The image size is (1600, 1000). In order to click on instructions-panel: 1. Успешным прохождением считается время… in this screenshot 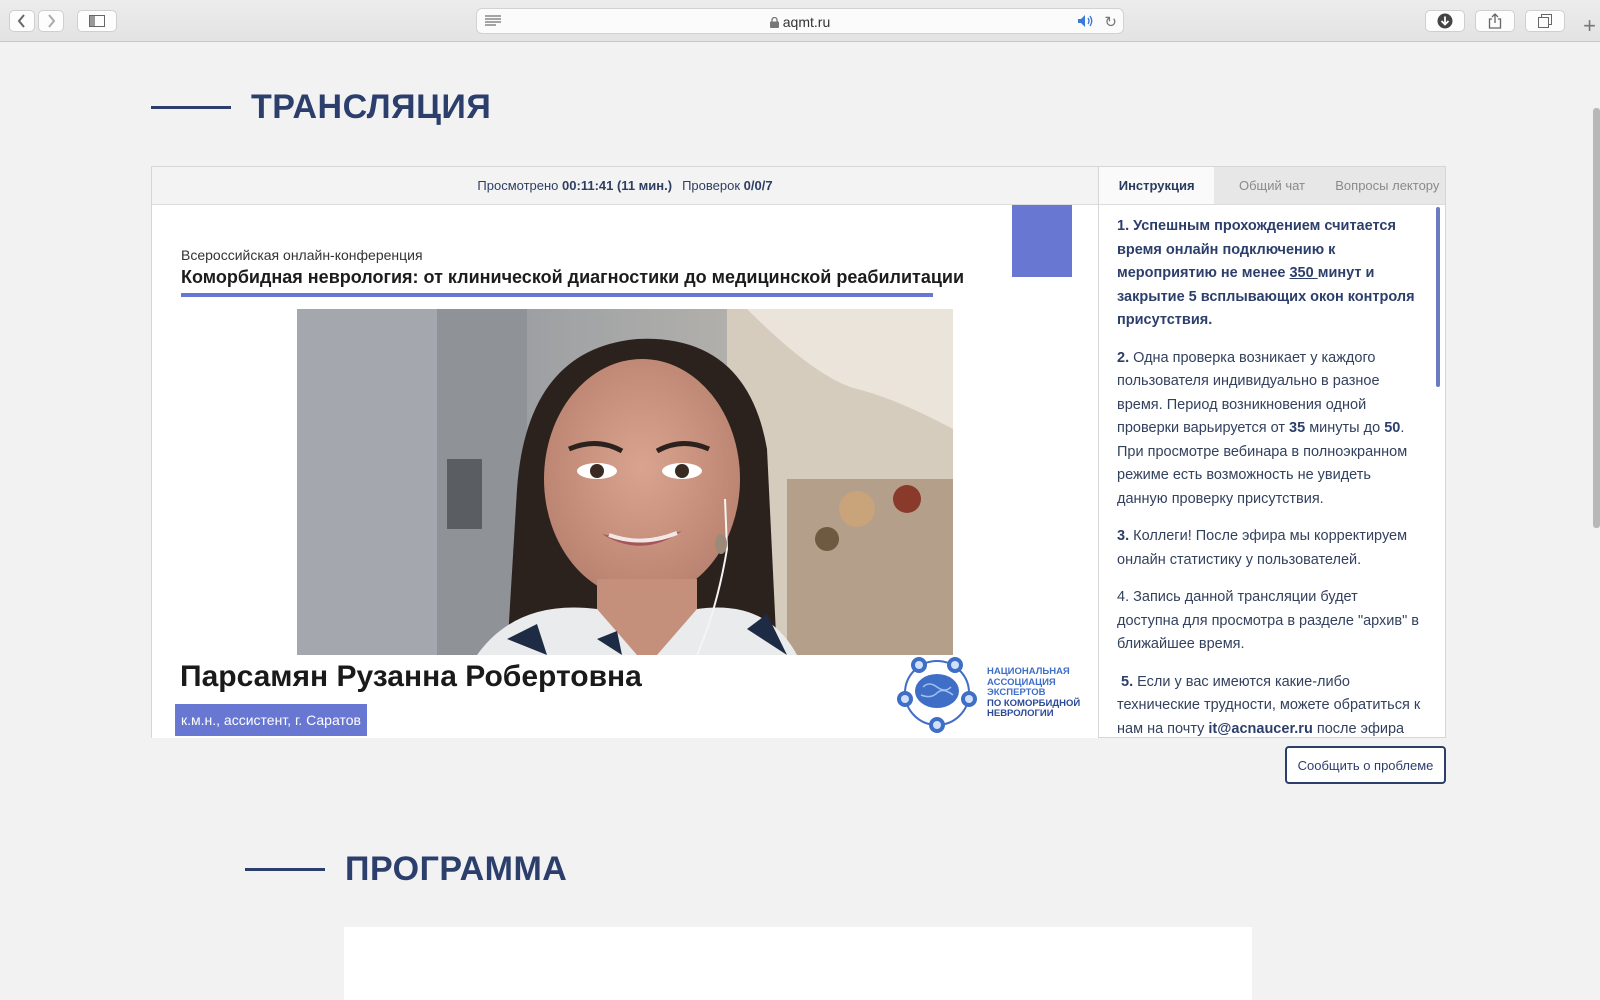, I will do `click(1272, 471)`.